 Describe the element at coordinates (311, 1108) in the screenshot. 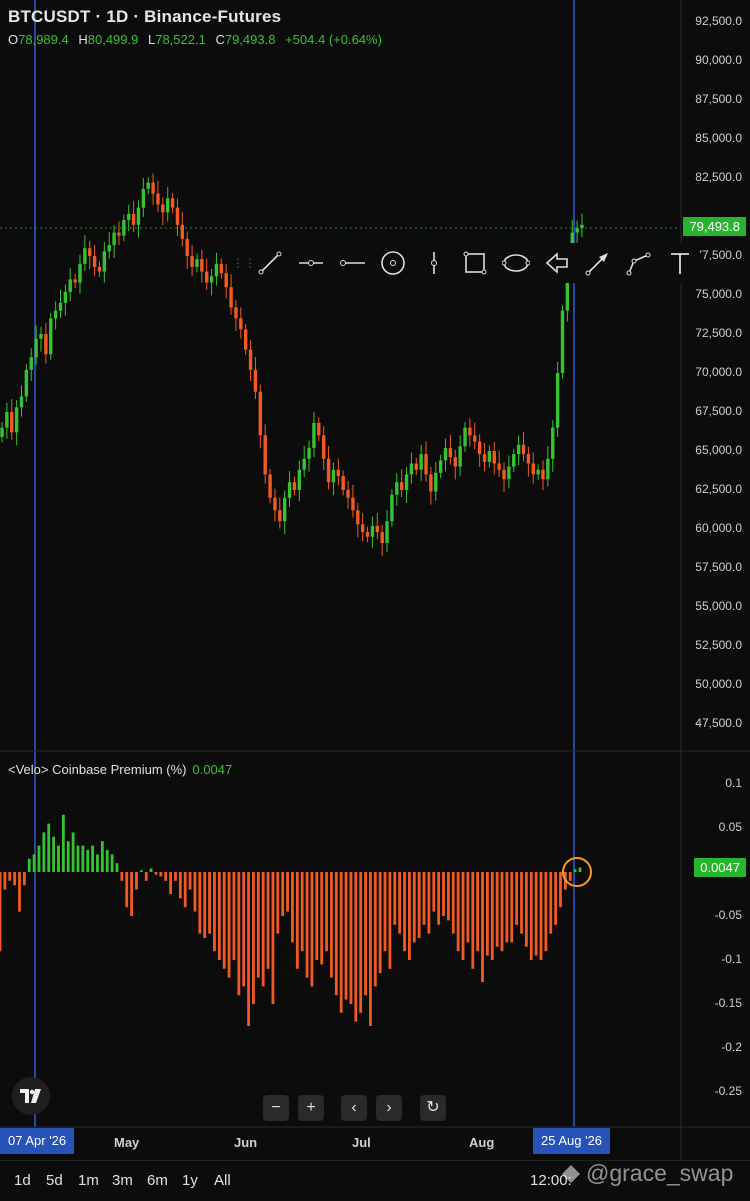

I see `zoom-in-button: +` at that location.